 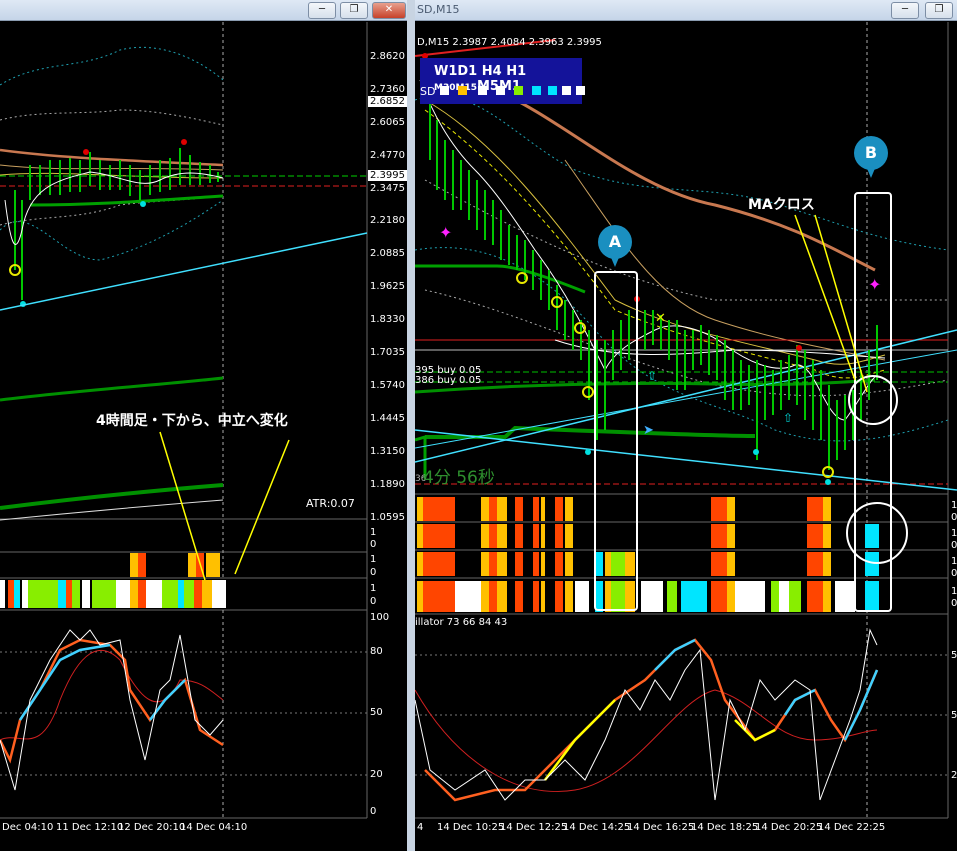 What do you see at coordinates (376, 774) in the screenshot?
I see `osc-scale-tick: 20` at bounding box center [376, 774].